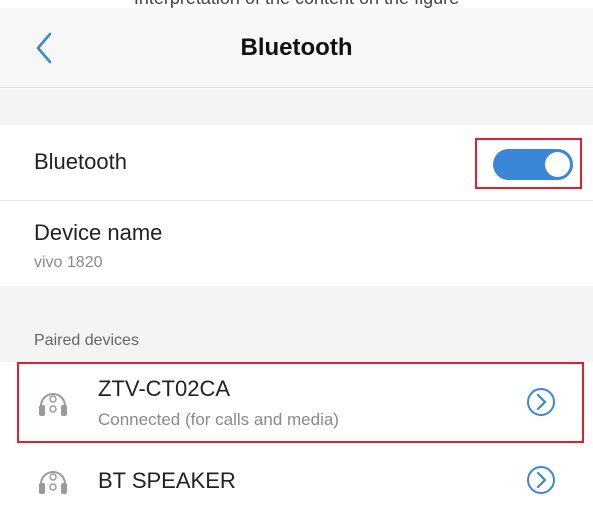 This screenshot has height=517, width=593. What do you see at coordinates (533, 164) in the screenshot?
I see `bluetooth-toggle` at bounding box center [533, 164].